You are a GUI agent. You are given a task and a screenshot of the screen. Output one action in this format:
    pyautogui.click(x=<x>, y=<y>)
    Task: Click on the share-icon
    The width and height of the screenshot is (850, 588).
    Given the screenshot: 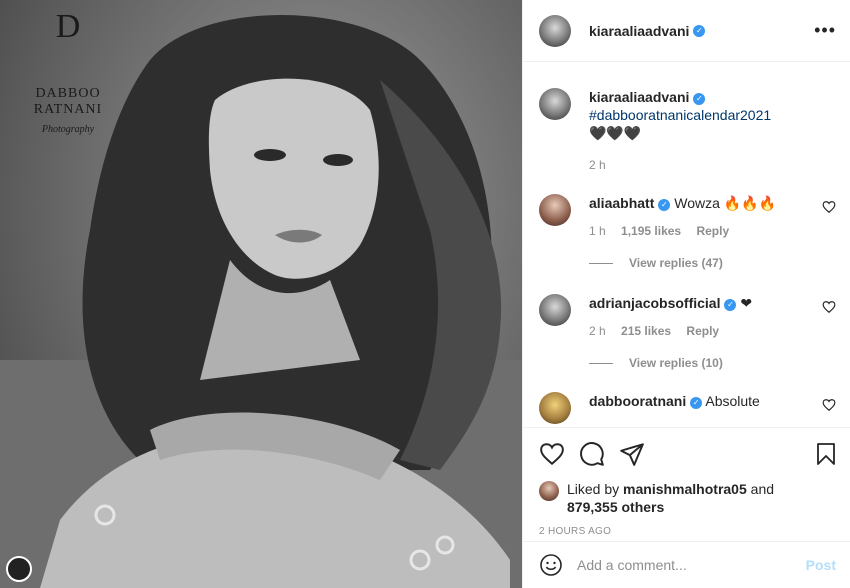 What is the action you would take?
    pyautogui.click(x=632, y=454)
    